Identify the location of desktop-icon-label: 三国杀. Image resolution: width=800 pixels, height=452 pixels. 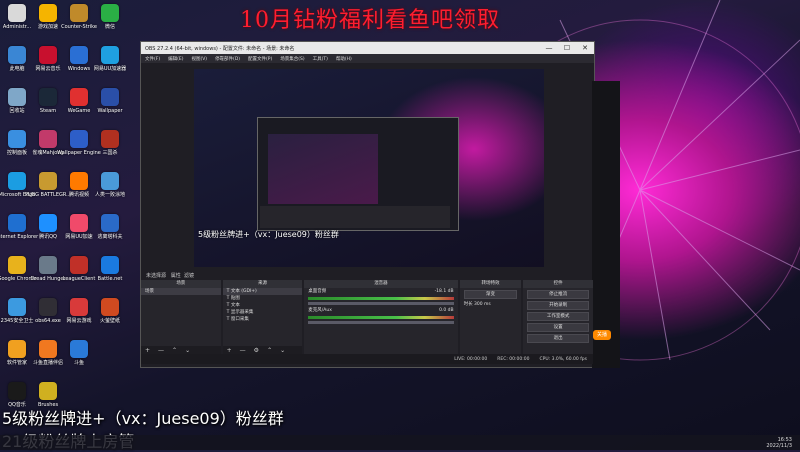
(110, 153).